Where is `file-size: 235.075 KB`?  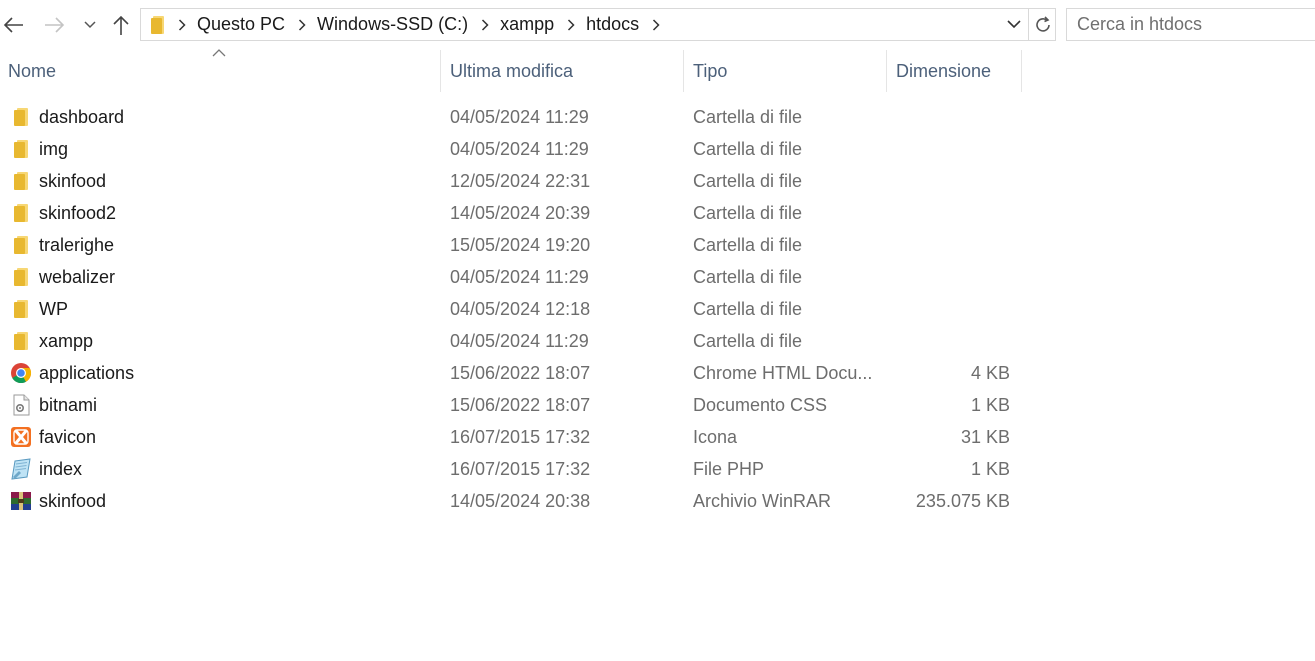
file-size: 235.075 KB is located at coordinates (962, 501).